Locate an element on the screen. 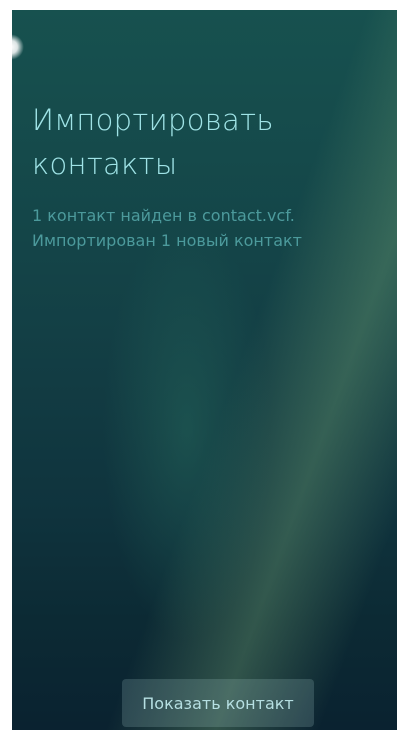 This screenshot has width=408, height=740. show-contact-button: Показать контакт is located at coordinates (218, 703).